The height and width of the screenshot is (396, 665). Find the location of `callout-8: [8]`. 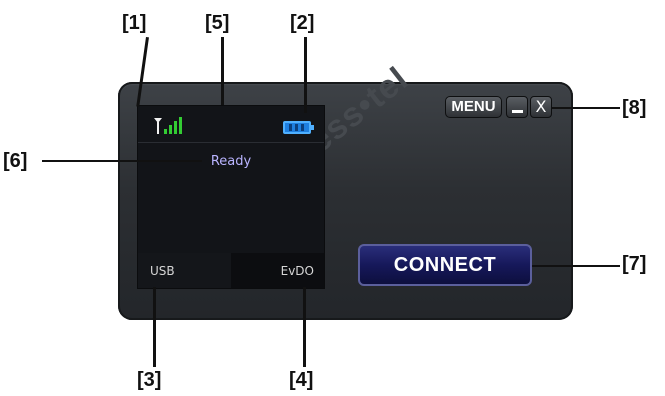

callout-8: [8] is located at coordinates (634, 108).